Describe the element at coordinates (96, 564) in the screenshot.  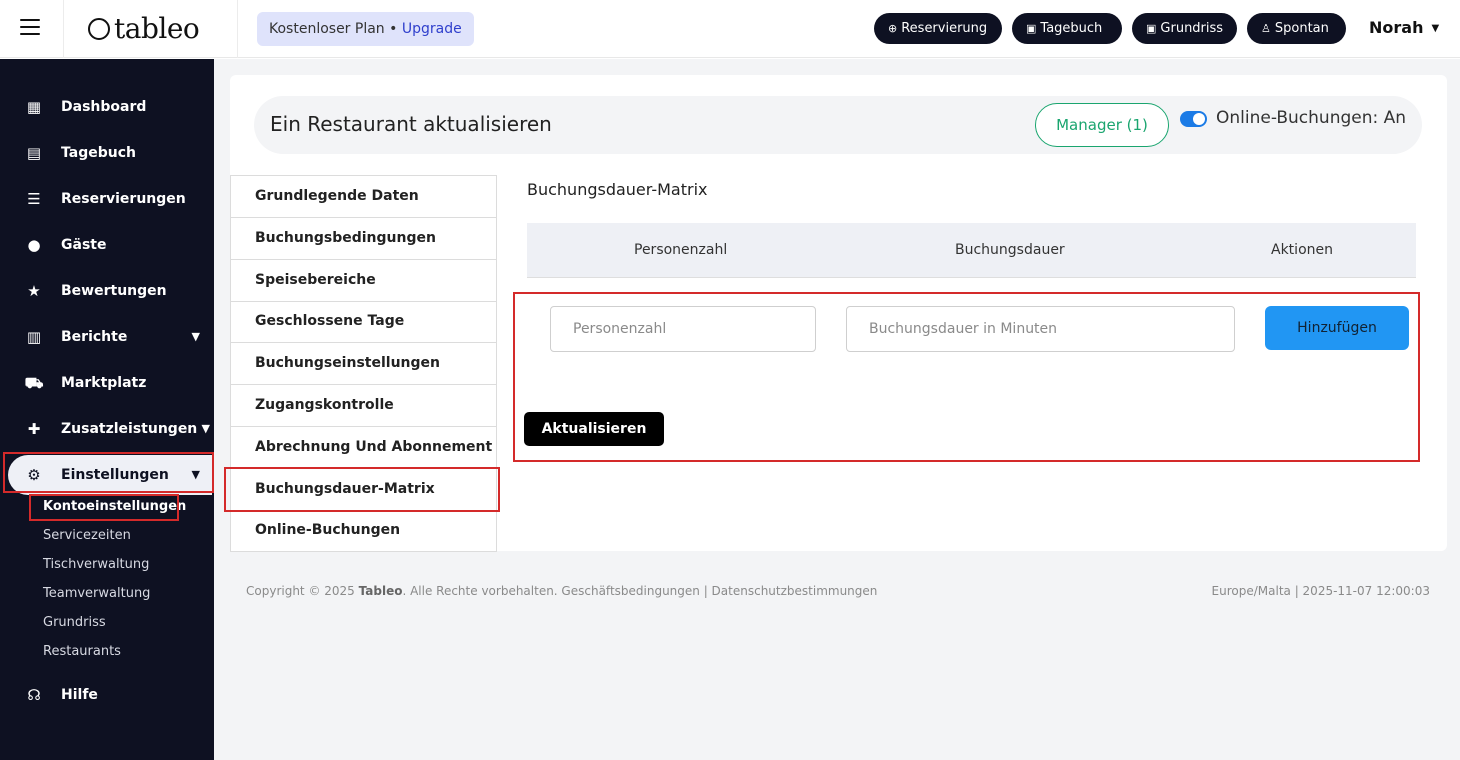
I see `sidebar-subitem-tischverwaltung: Tischverwaltung` at that location.